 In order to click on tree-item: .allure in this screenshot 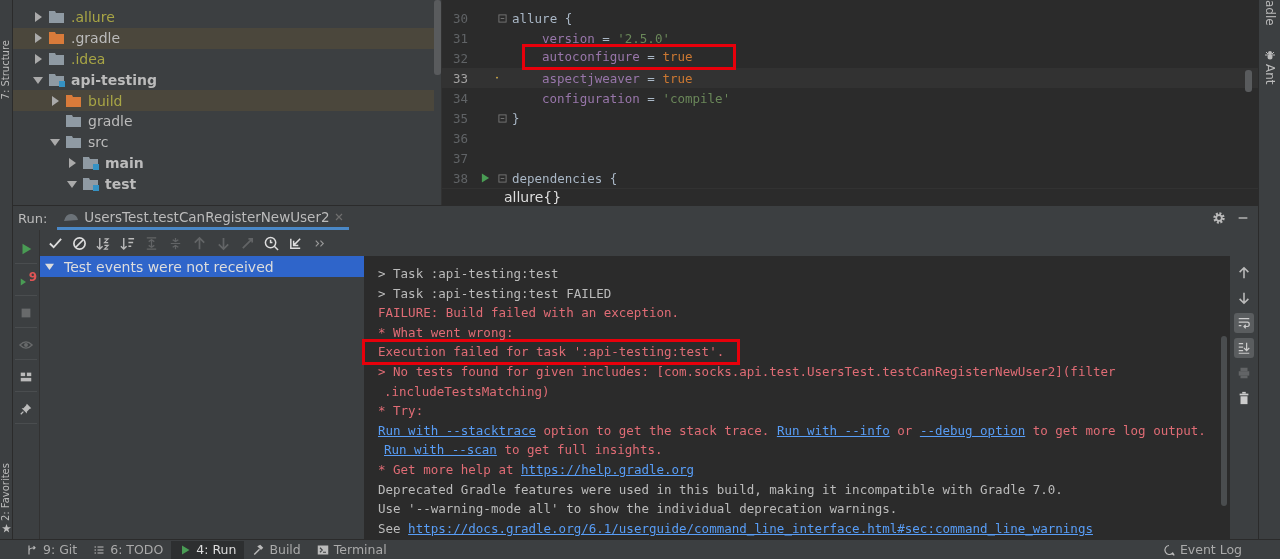, I will do `click(223, 17)`.